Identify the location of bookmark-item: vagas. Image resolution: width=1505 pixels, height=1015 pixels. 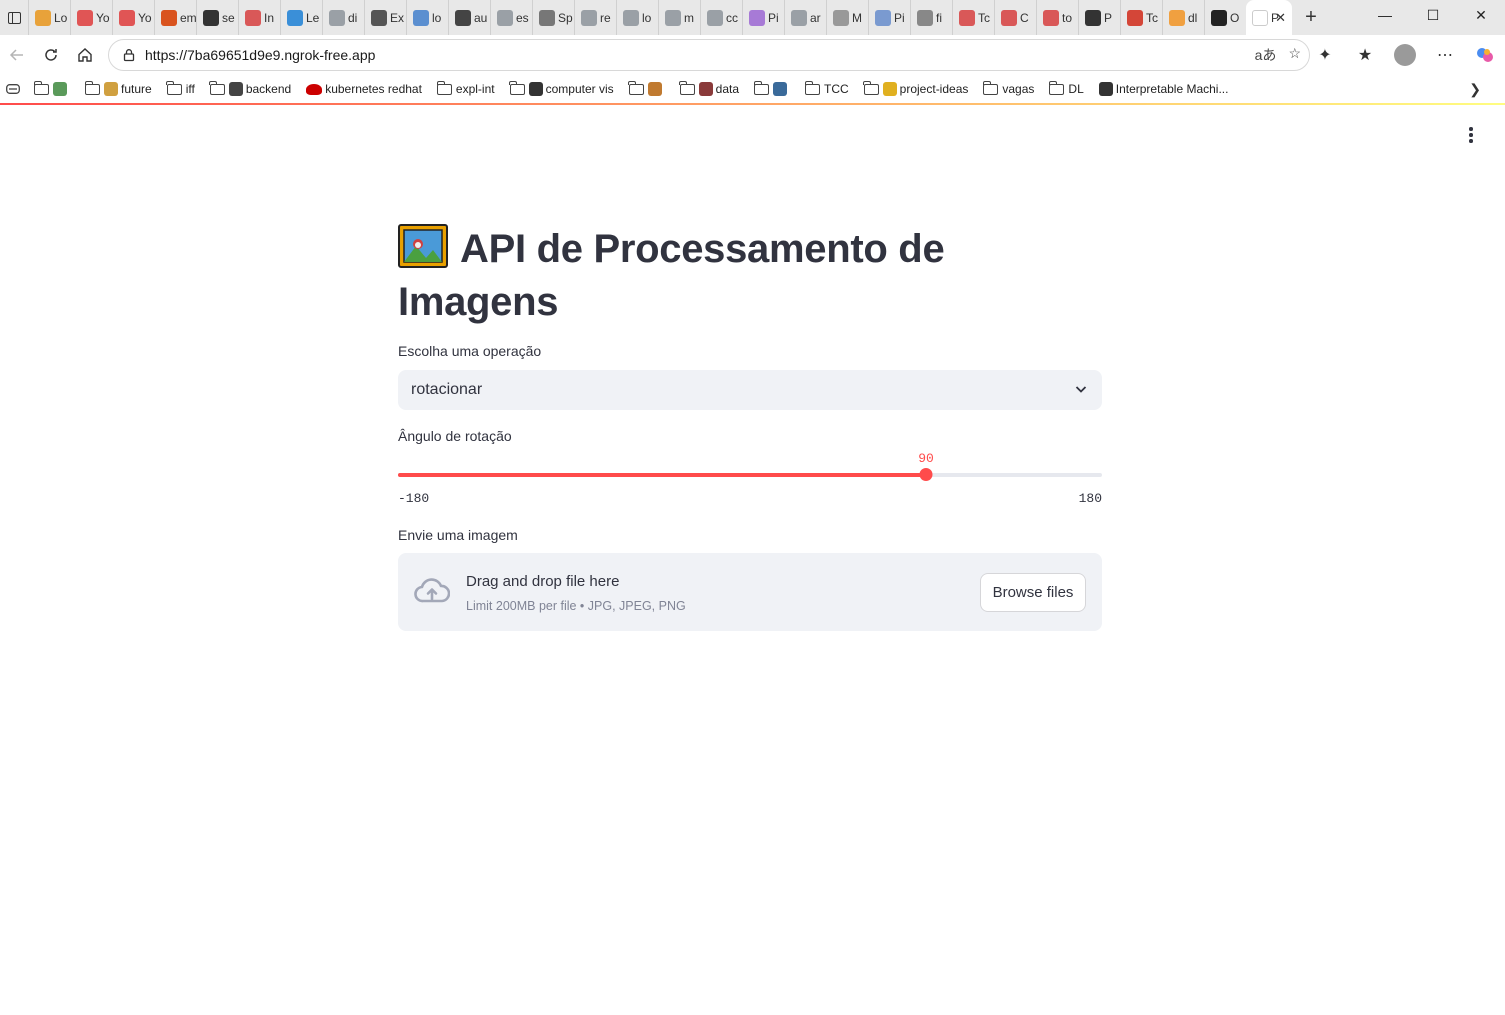
(1008, 89).